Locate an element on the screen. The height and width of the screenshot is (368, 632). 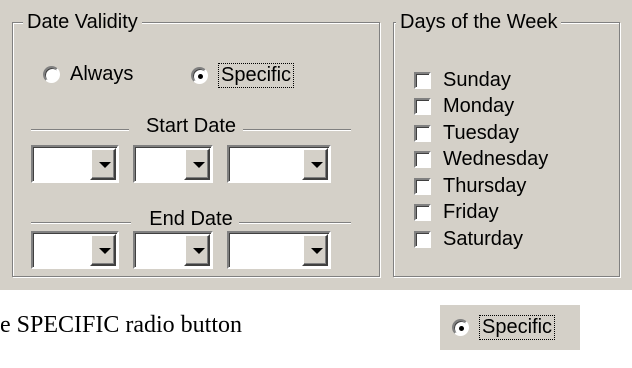
zoom-radio-circle is located at coordinates (460, 327).